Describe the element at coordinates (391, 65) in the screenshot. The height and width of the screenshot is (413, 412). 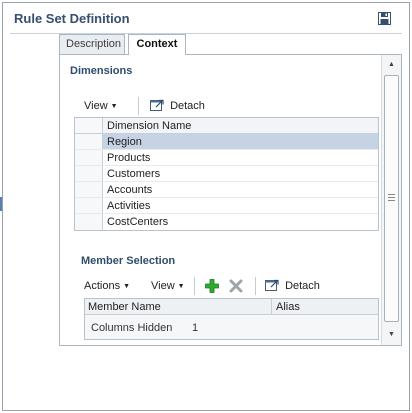
I see `scroll-up-arrow-icon: ▲` at that location.